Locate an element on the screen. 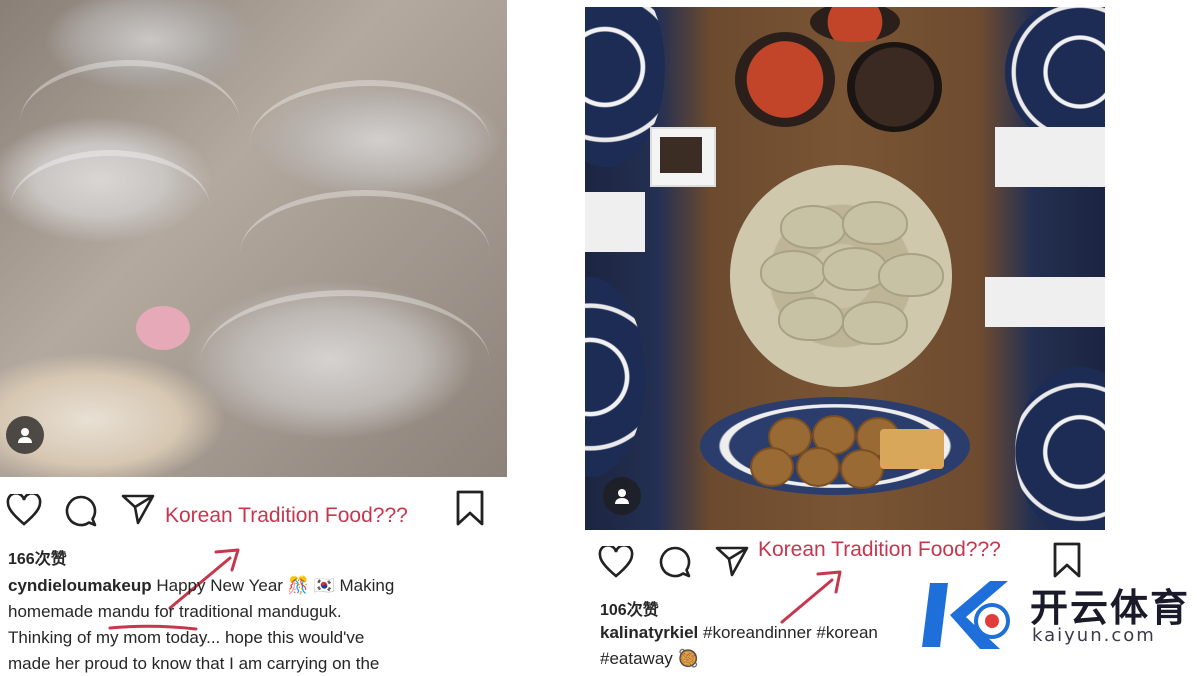 Image resolution: width=1203 pixels, height=676 pixels. caption-text: homemade is located at coordinates (53, 611).